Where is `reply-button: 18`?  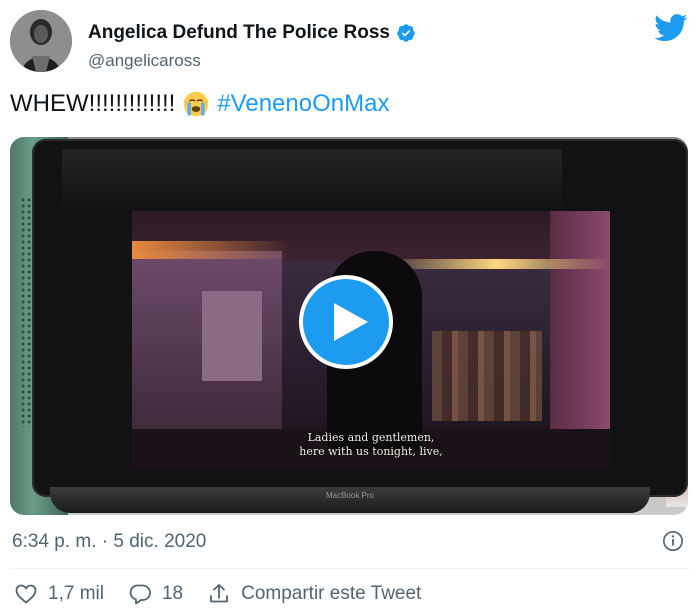
reply-button: 18 is located at coordinates (155, 594).